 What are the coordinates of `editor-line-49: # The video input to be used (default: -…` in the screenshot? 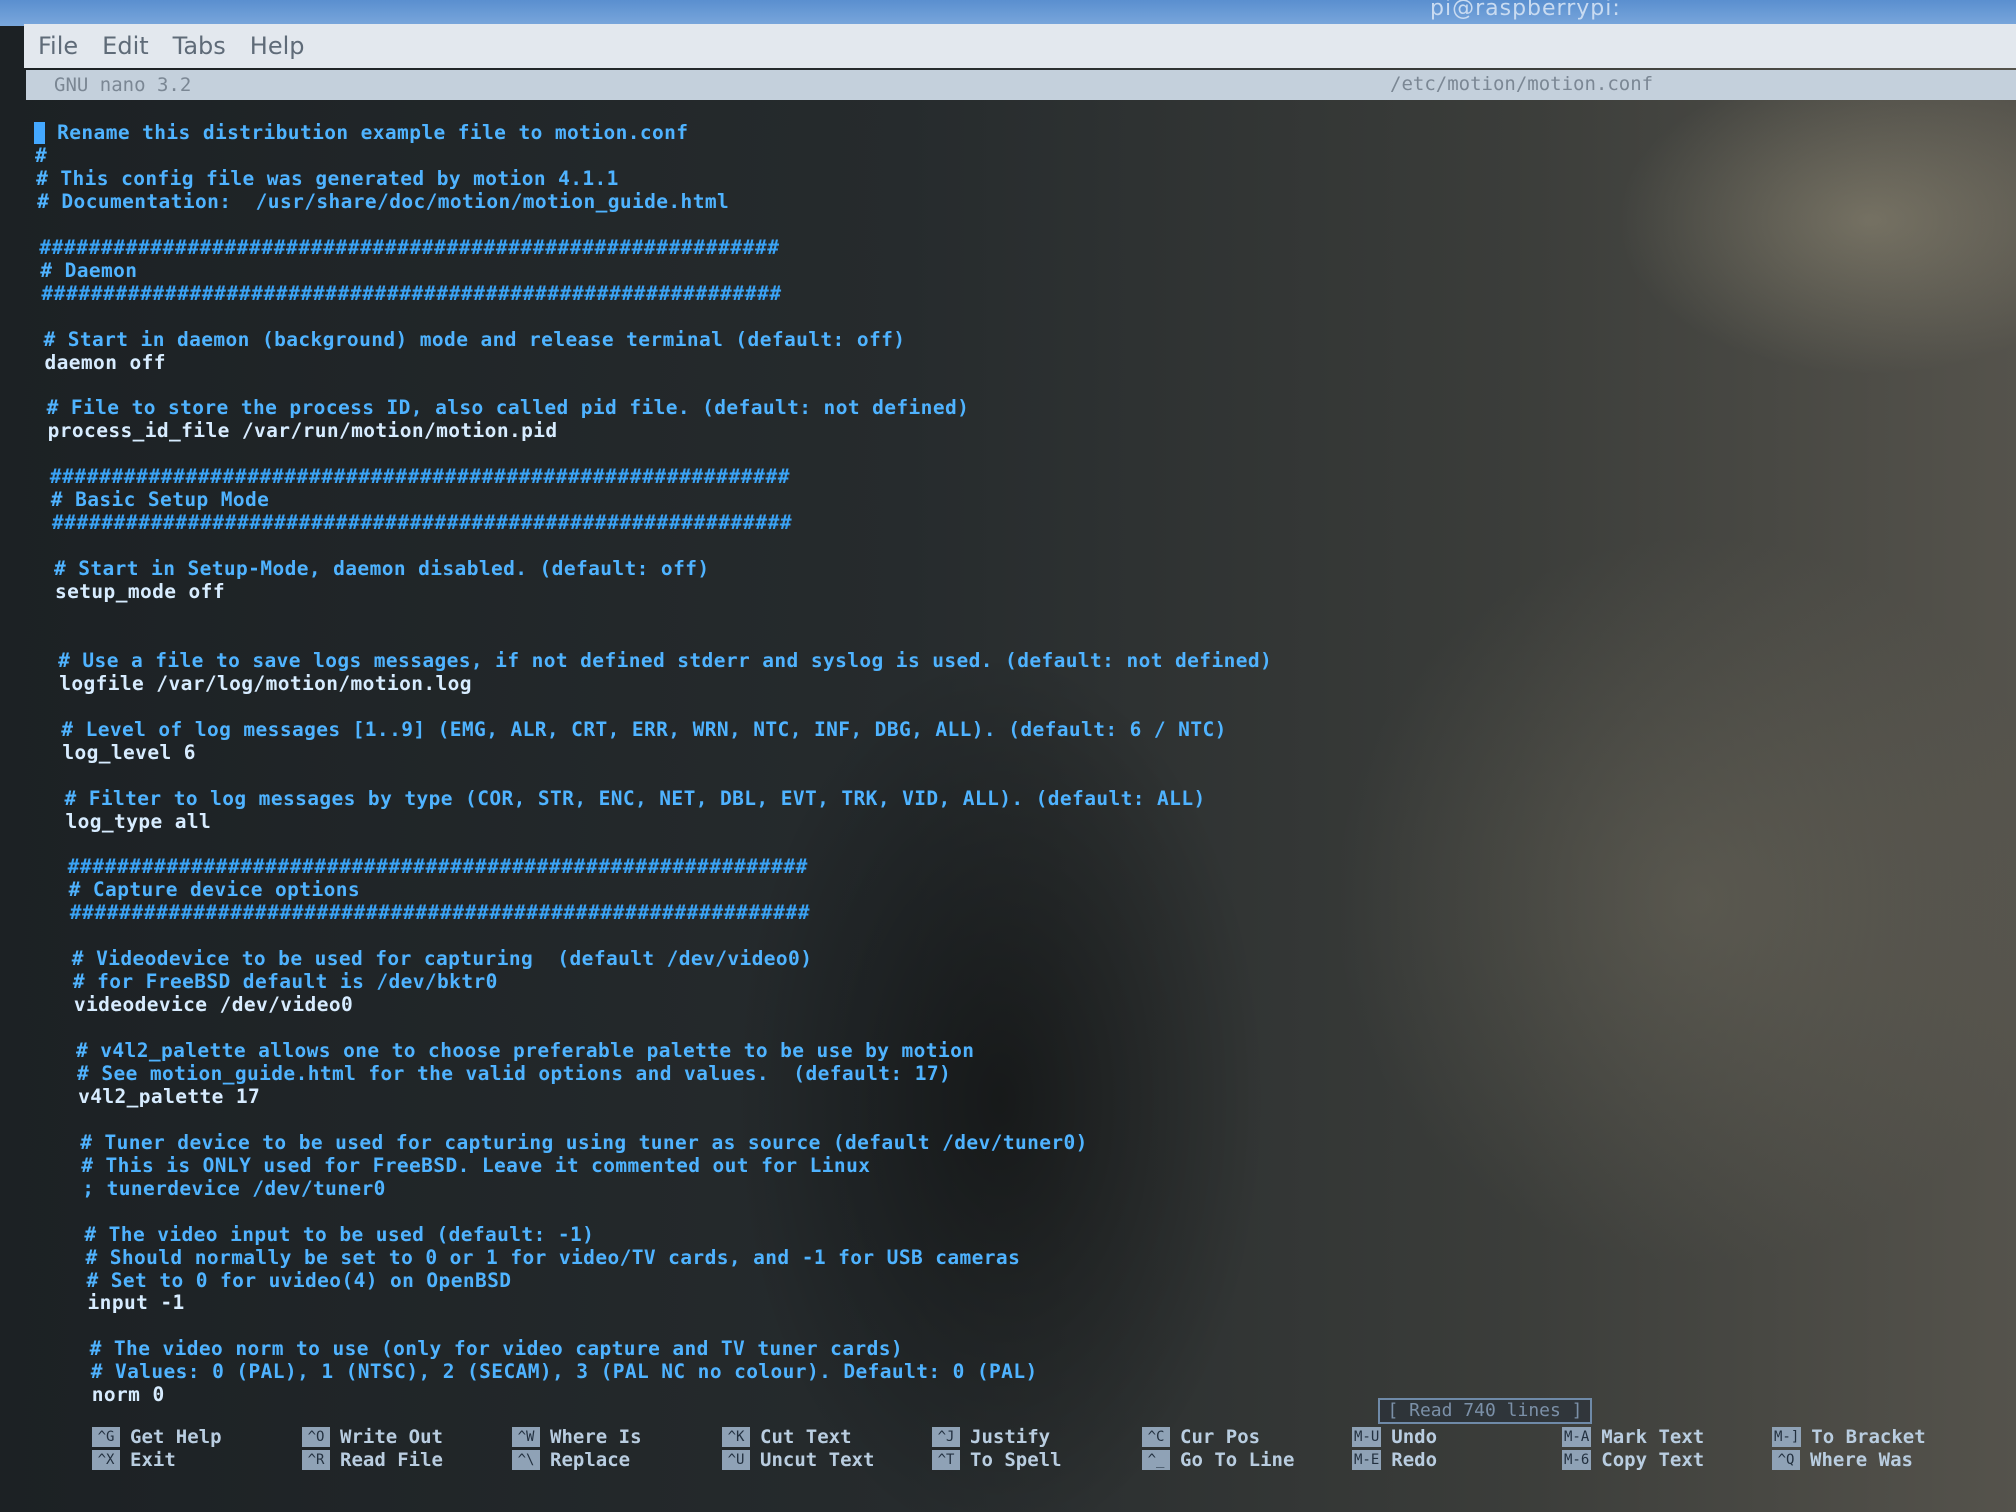 It's located at (339, 1234).